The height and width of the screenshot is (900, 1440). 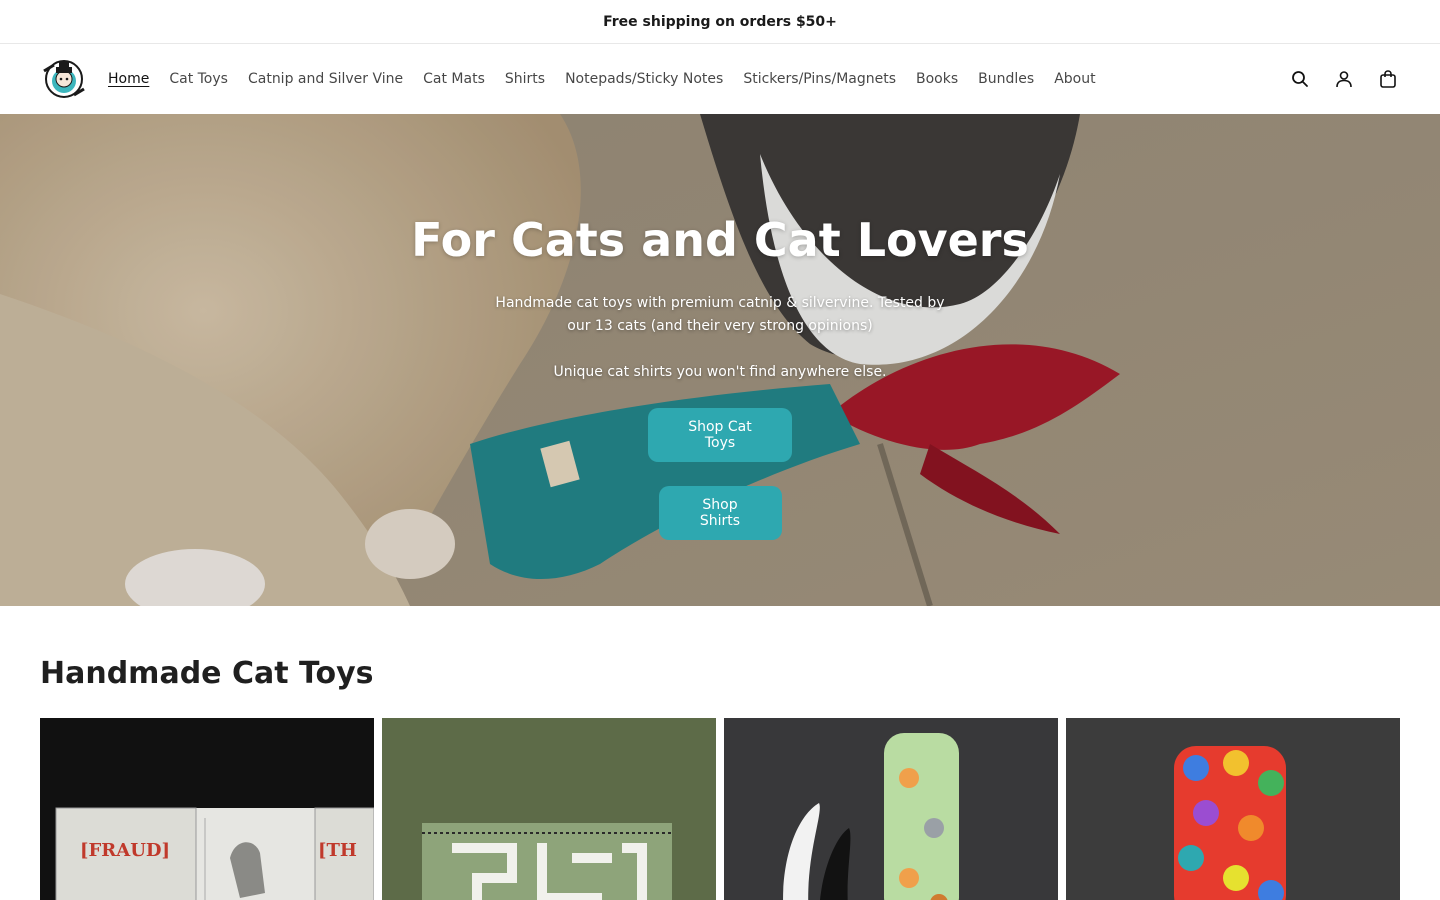 I want to click on account-icon, so click(x=1344, y=79).